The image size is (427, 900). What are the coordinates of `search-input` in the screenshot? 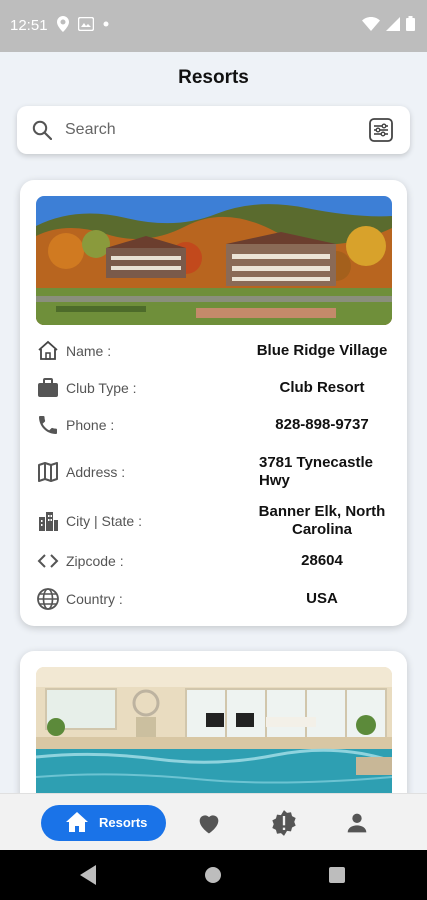 It's located at (210, 130).